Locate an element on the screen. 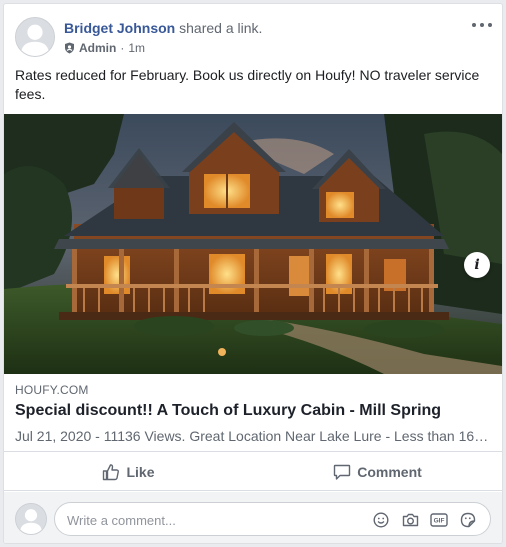 This screenshot has width=506, height=547. viewer-avatar is located at coordinates (31, 519).